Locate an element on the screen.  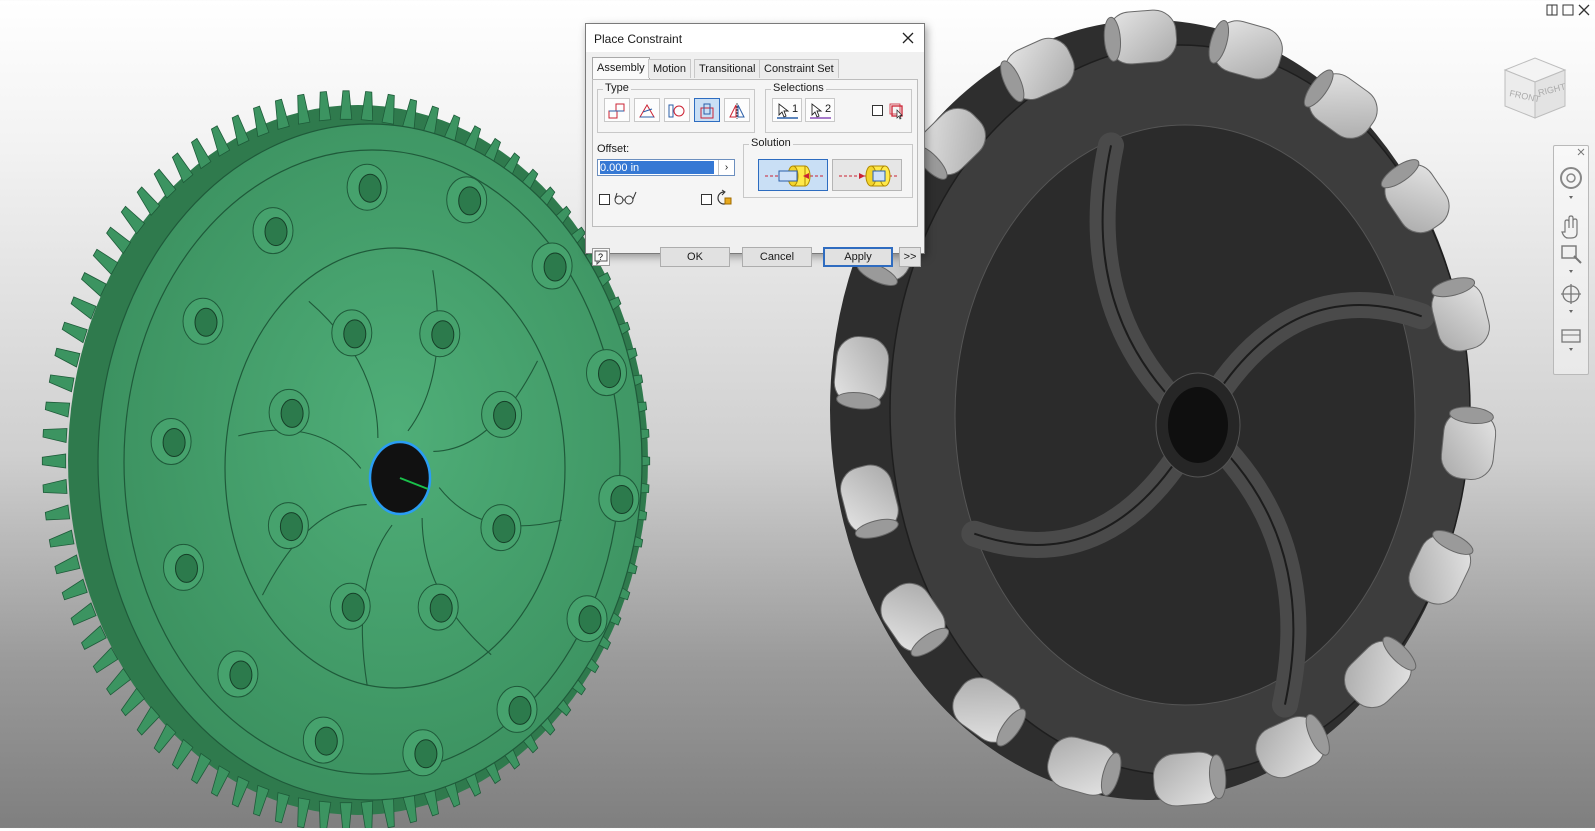
type-label: Type is located at coordinates (617, 88).